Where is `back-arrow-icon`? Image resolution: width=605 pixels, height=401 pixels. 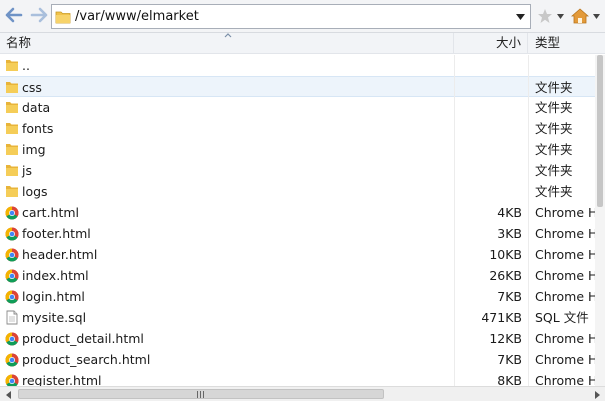 back-arrow-icon is located at coordinates (14, 15).